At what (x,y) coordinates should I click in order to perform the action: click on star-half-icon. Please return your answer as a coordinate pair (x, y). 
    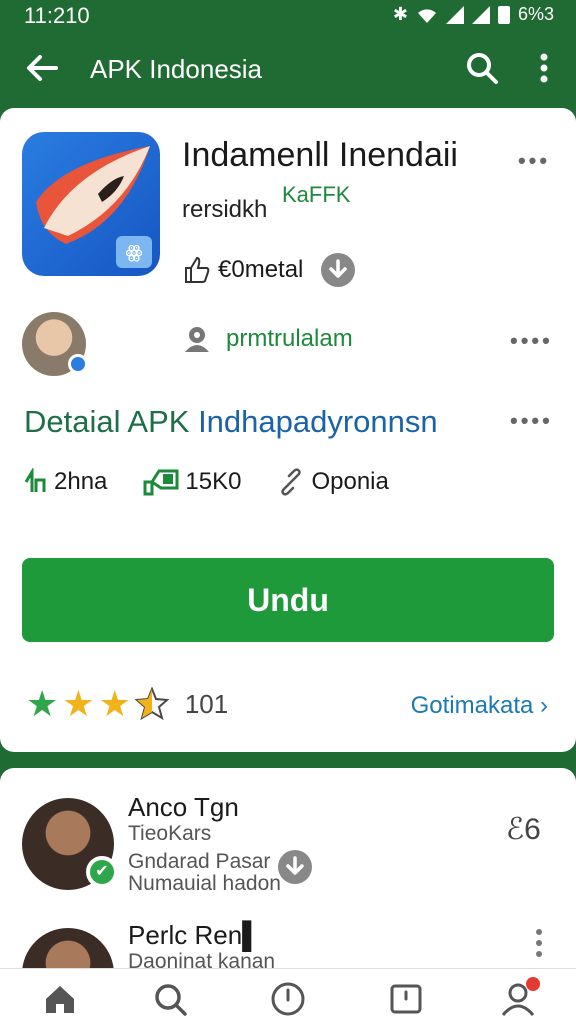
    Looking at the image, I should click on (151, 704).